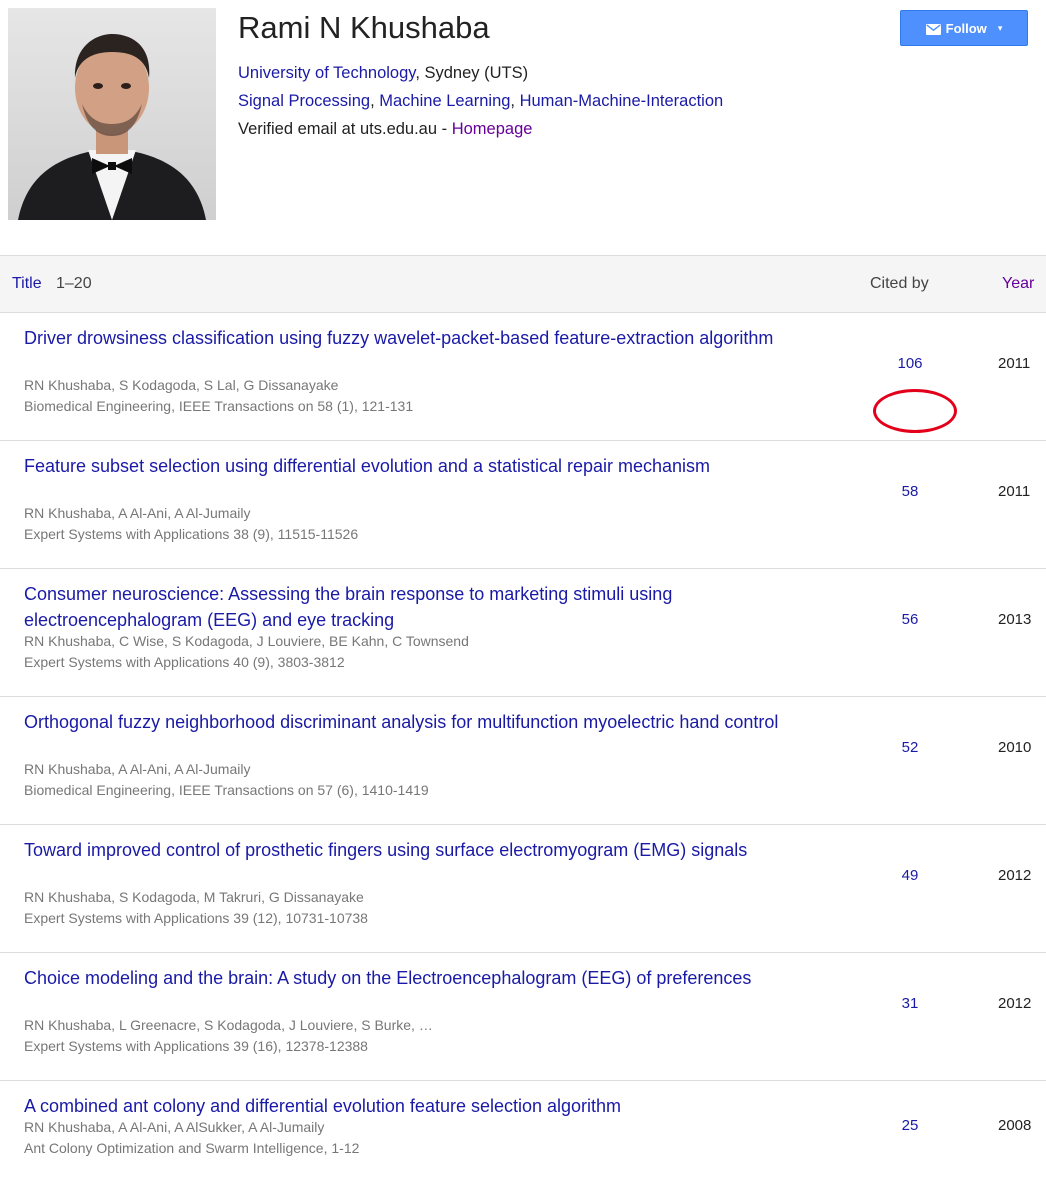 The height and width of the screenshot is (1181, 1046). Describe the element at coordinates (622, 101) in the screenshot. I see `interest-link: Human-Machine-Interaction` at that location.